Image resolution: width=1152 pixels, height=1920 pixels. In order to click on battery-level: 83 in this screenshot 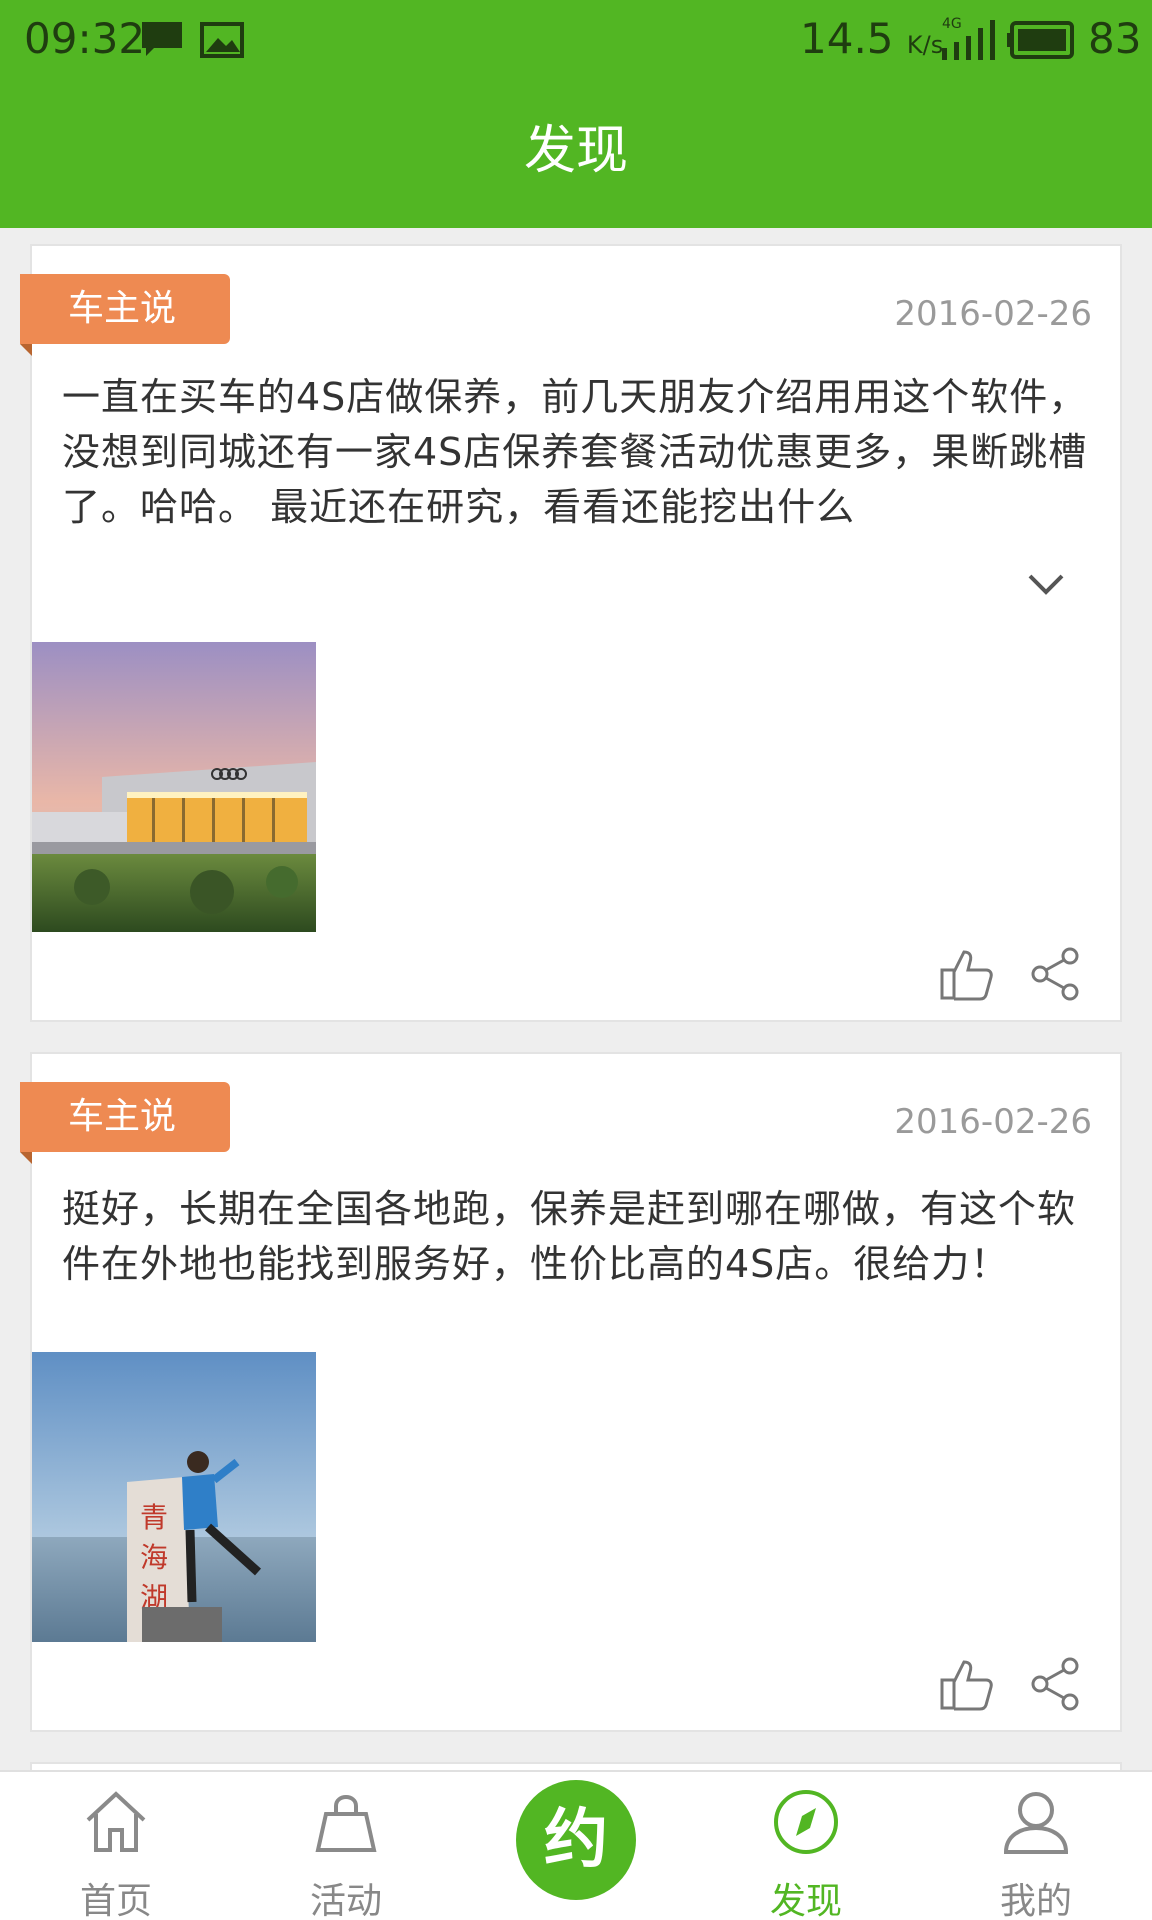, I will do `click(1115, 38)`.